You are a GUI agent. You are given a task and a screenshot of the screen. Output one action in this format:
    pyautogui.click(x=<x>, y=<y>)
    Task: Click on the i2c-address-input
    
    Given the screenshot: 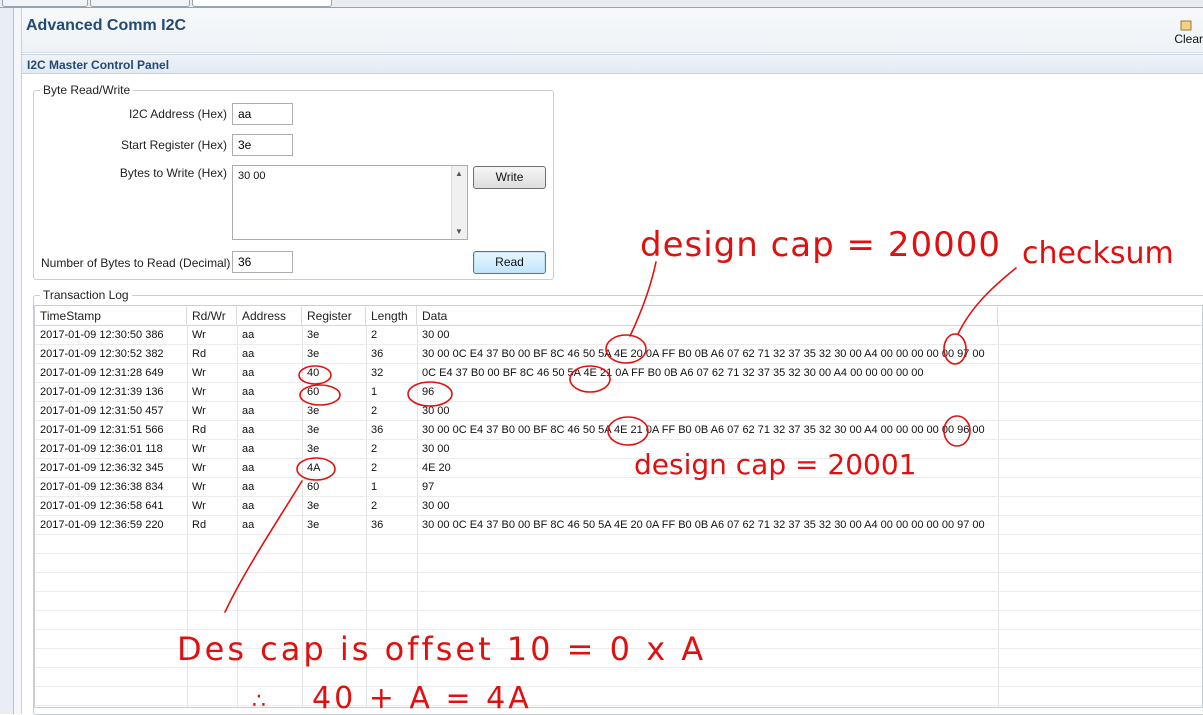 What is the action you would take?
    pyautogui.click(x=262, y=114)
    